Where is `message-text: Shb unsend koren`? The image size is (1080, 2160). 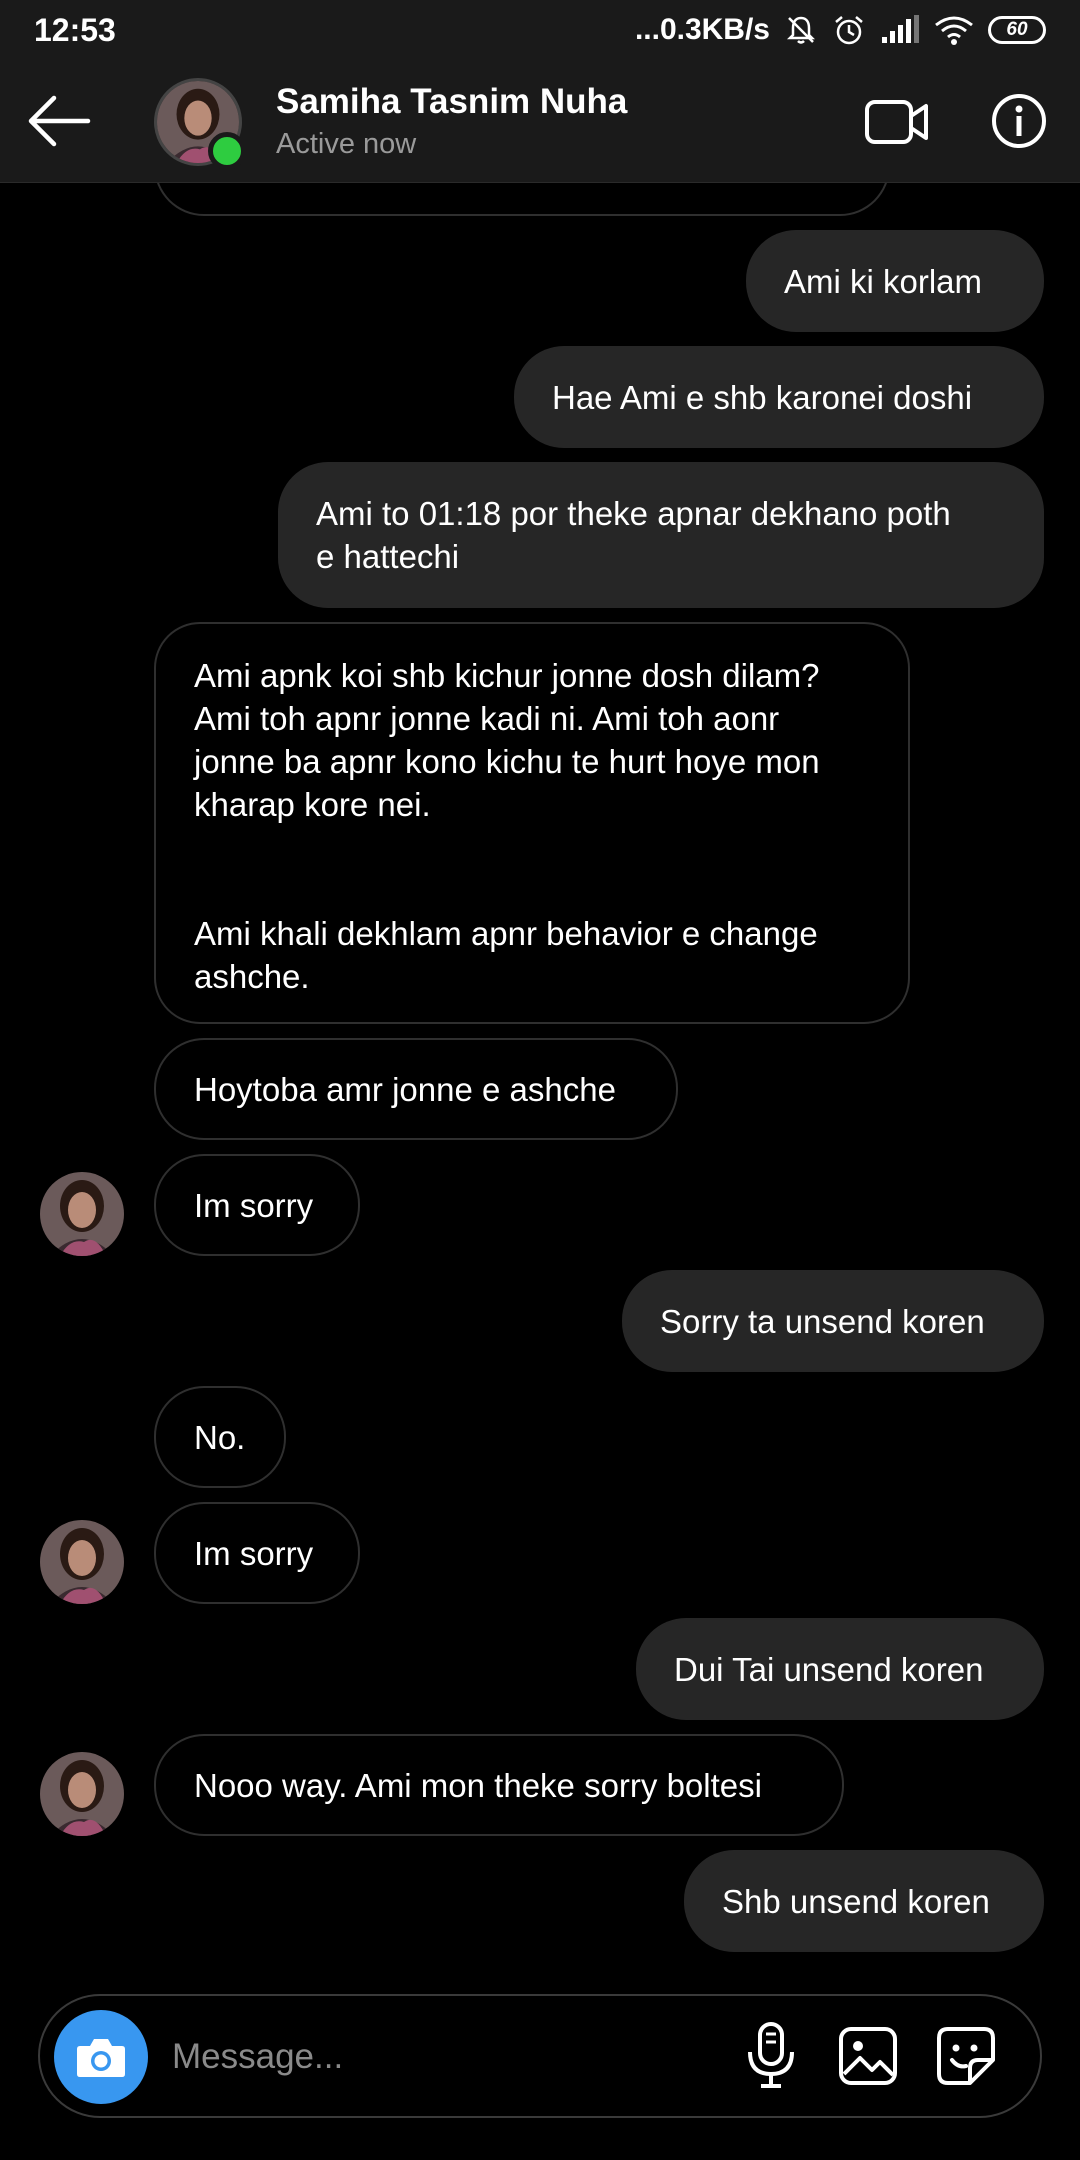 message-text: Shb unsend koren is located at coordinates (856, 1901).